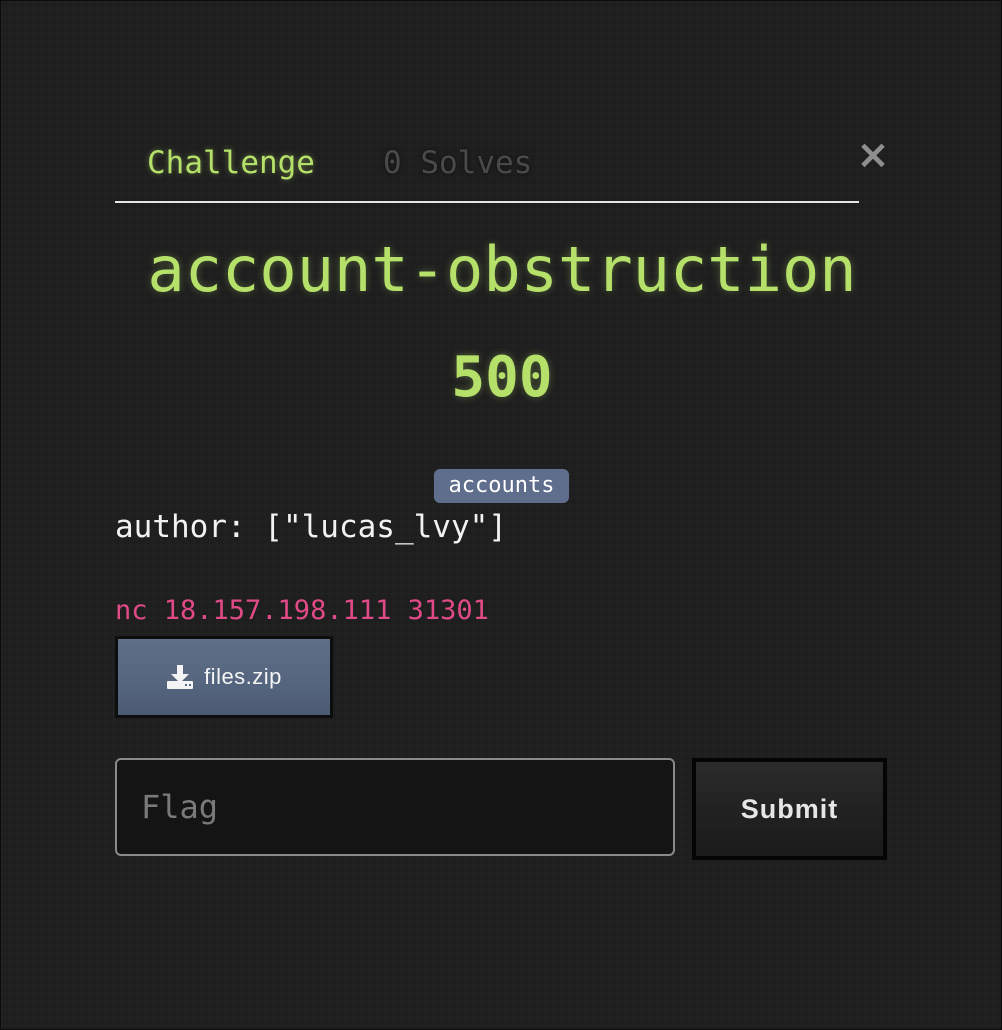  I want to click on download-icon, so click(180, 677).